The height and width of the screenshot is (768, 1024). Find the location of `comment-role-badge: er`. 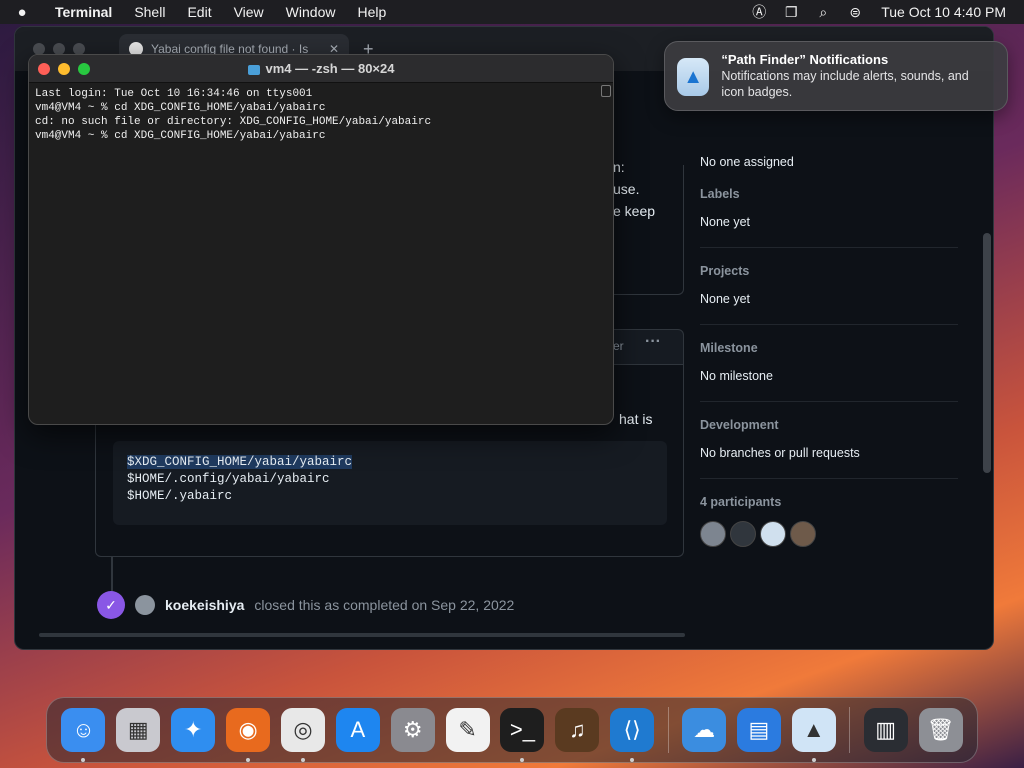

comment-role-badge: er is located at coordinates (618, 346).